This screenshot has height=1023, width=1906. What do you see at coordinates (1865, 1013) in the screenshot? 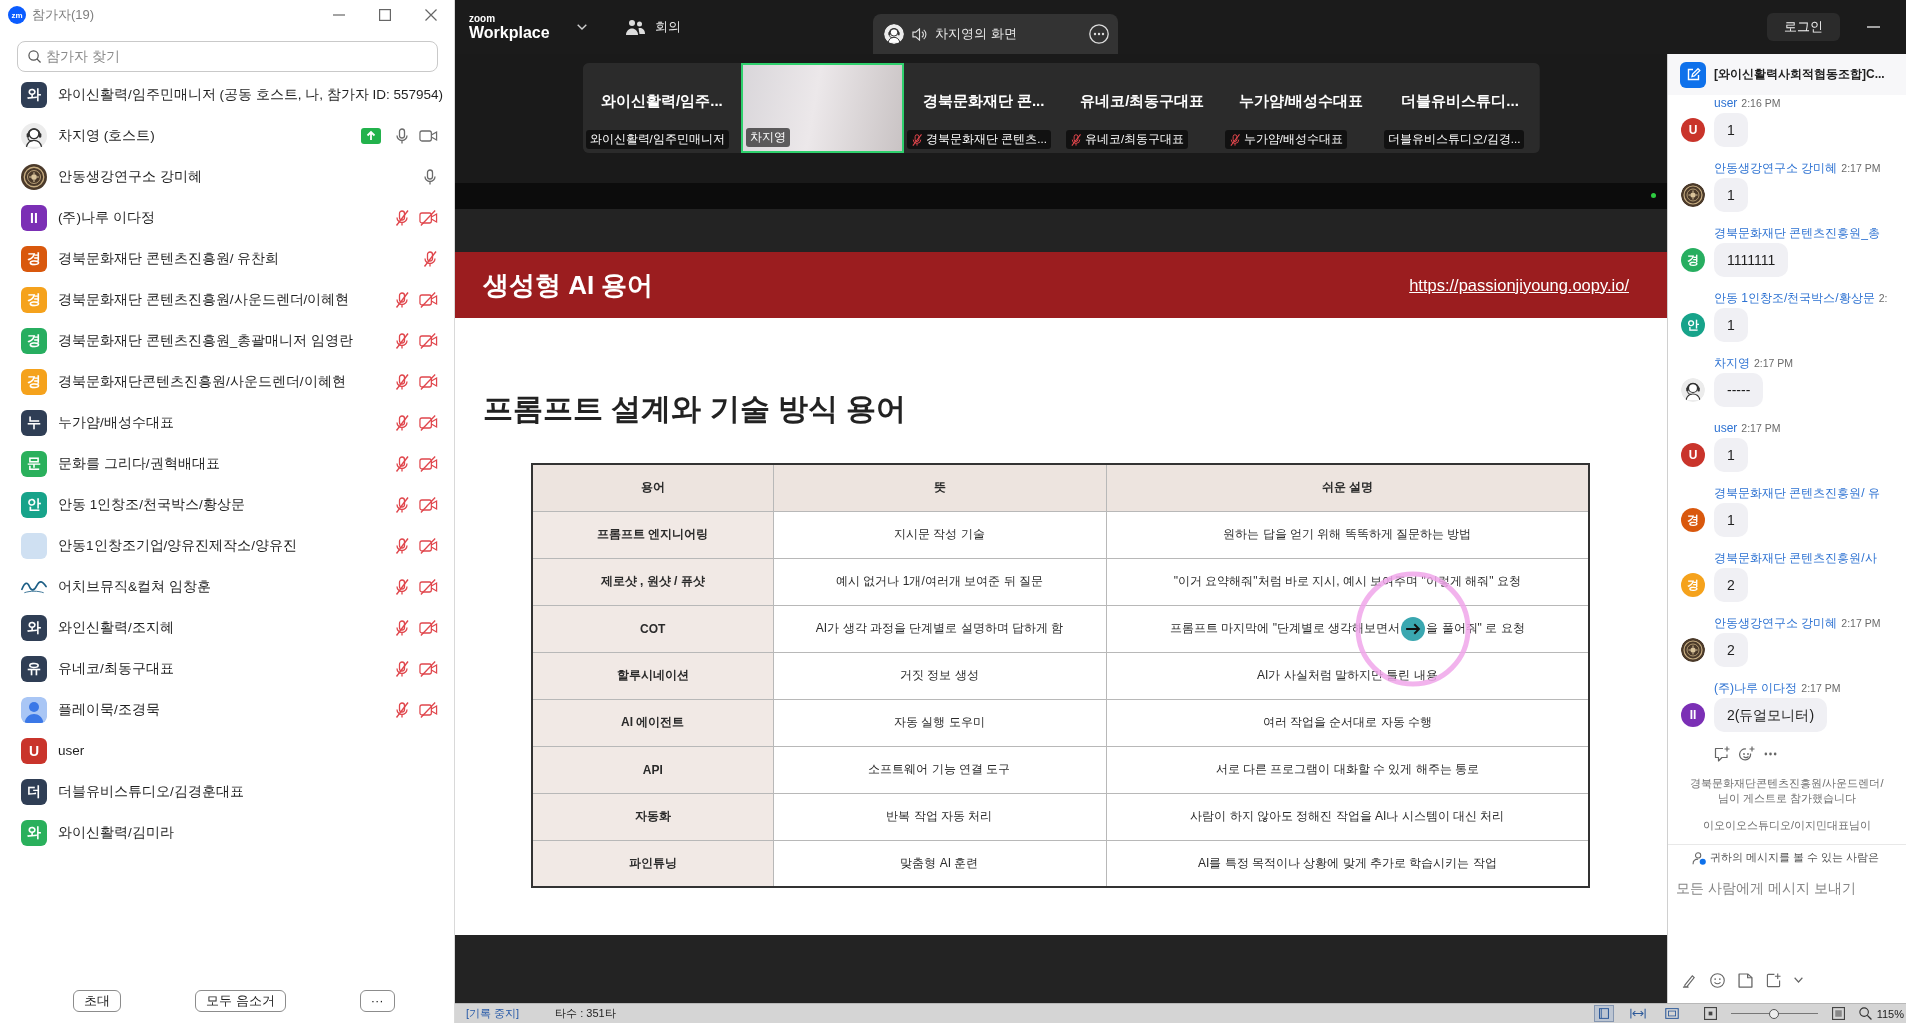
I see `zoom-icon` at bounding box center [1865, 1013].